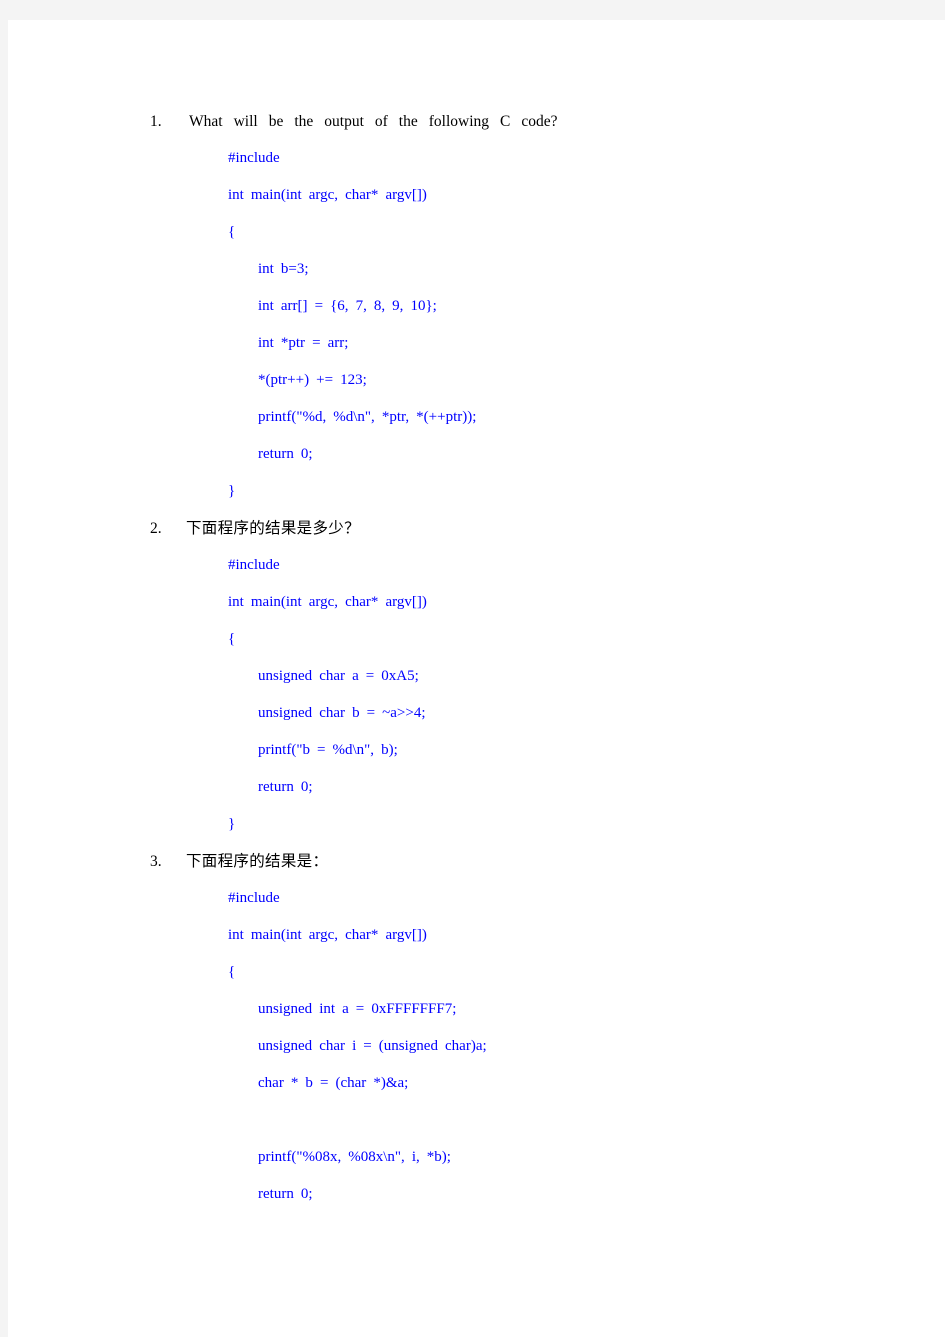 The height and width of the screenshot is (1337, 945). What do you see at coordinates (328, 750) in the screenshot?
I see `code-line: printf("b = %d\n", b);` at bounding box center [328, 750].